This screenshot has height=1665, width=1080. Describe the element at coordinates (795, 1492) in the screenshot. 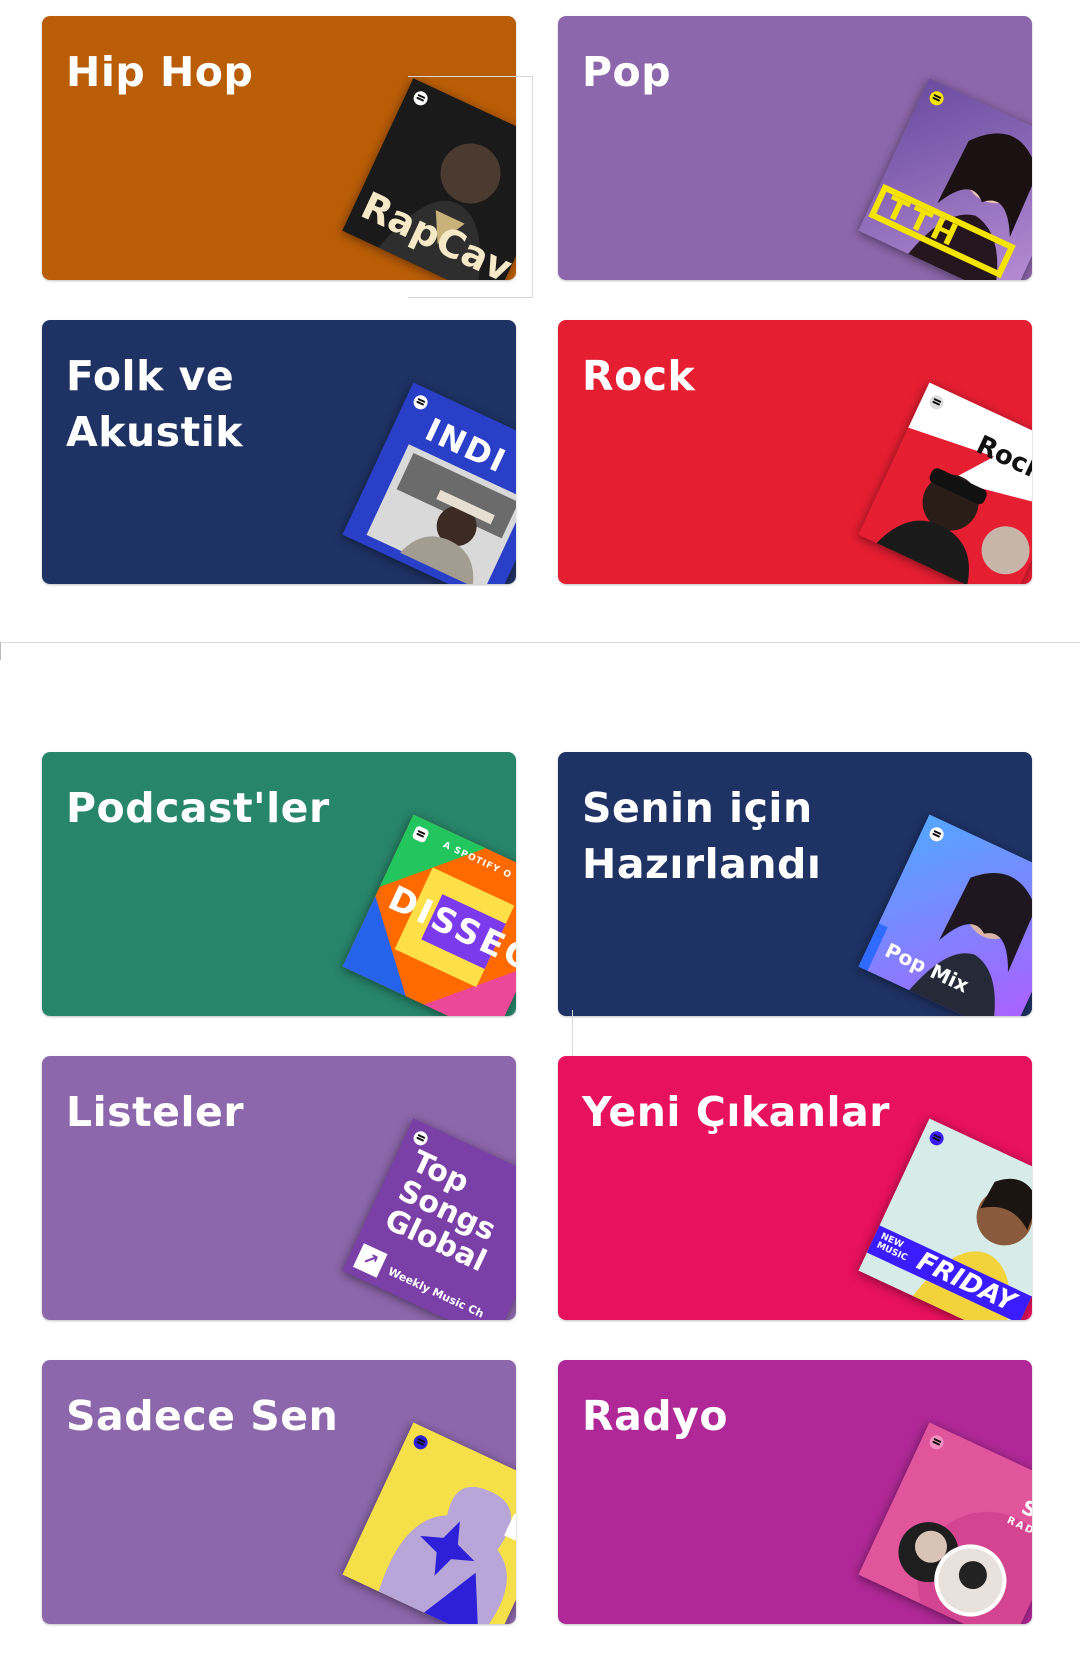

I see `browse-card-radio: Radyo Sia RADIO` at that location.